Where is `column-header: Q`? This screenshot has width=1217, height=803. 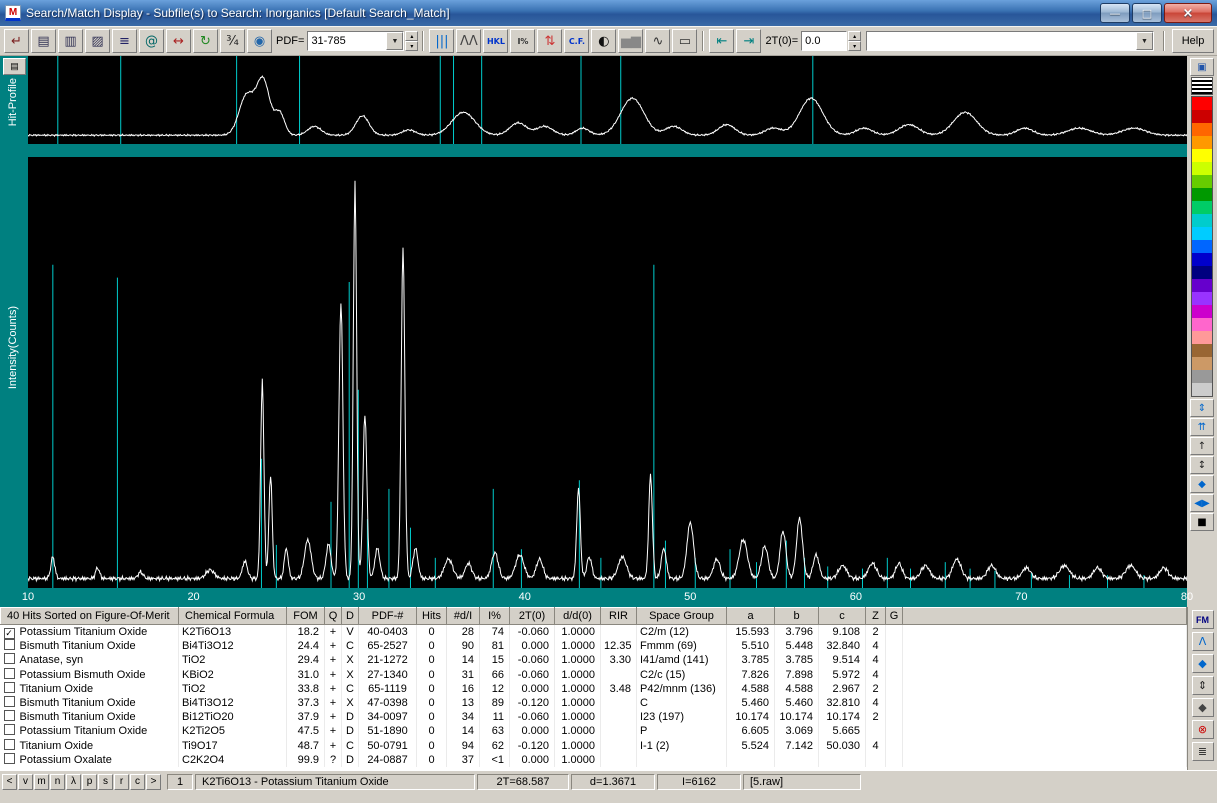
column-header: Q is located at coordinates (333, 616).